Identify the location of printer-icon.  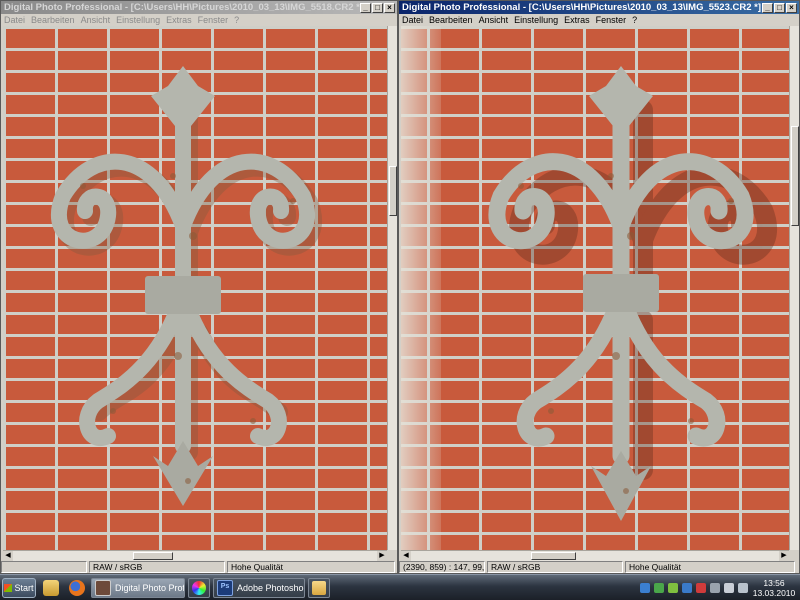
(715, 587).